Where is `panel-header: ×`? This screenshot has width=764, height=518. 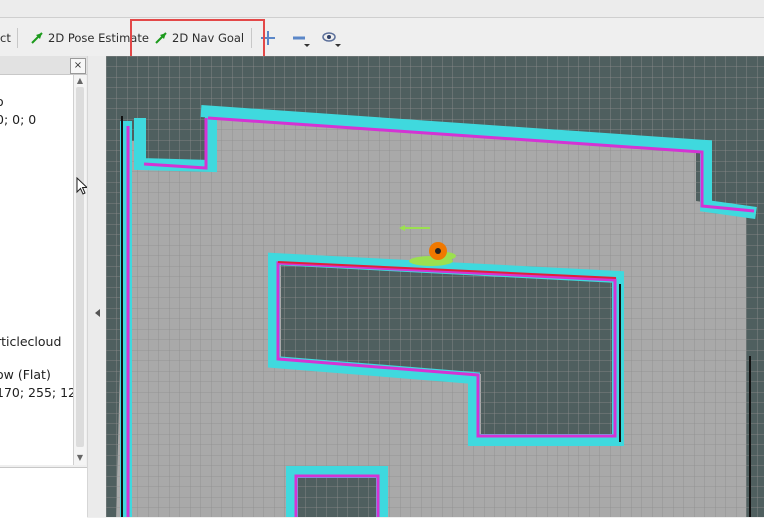 panel-header: × is located at coordinates (43, 65).